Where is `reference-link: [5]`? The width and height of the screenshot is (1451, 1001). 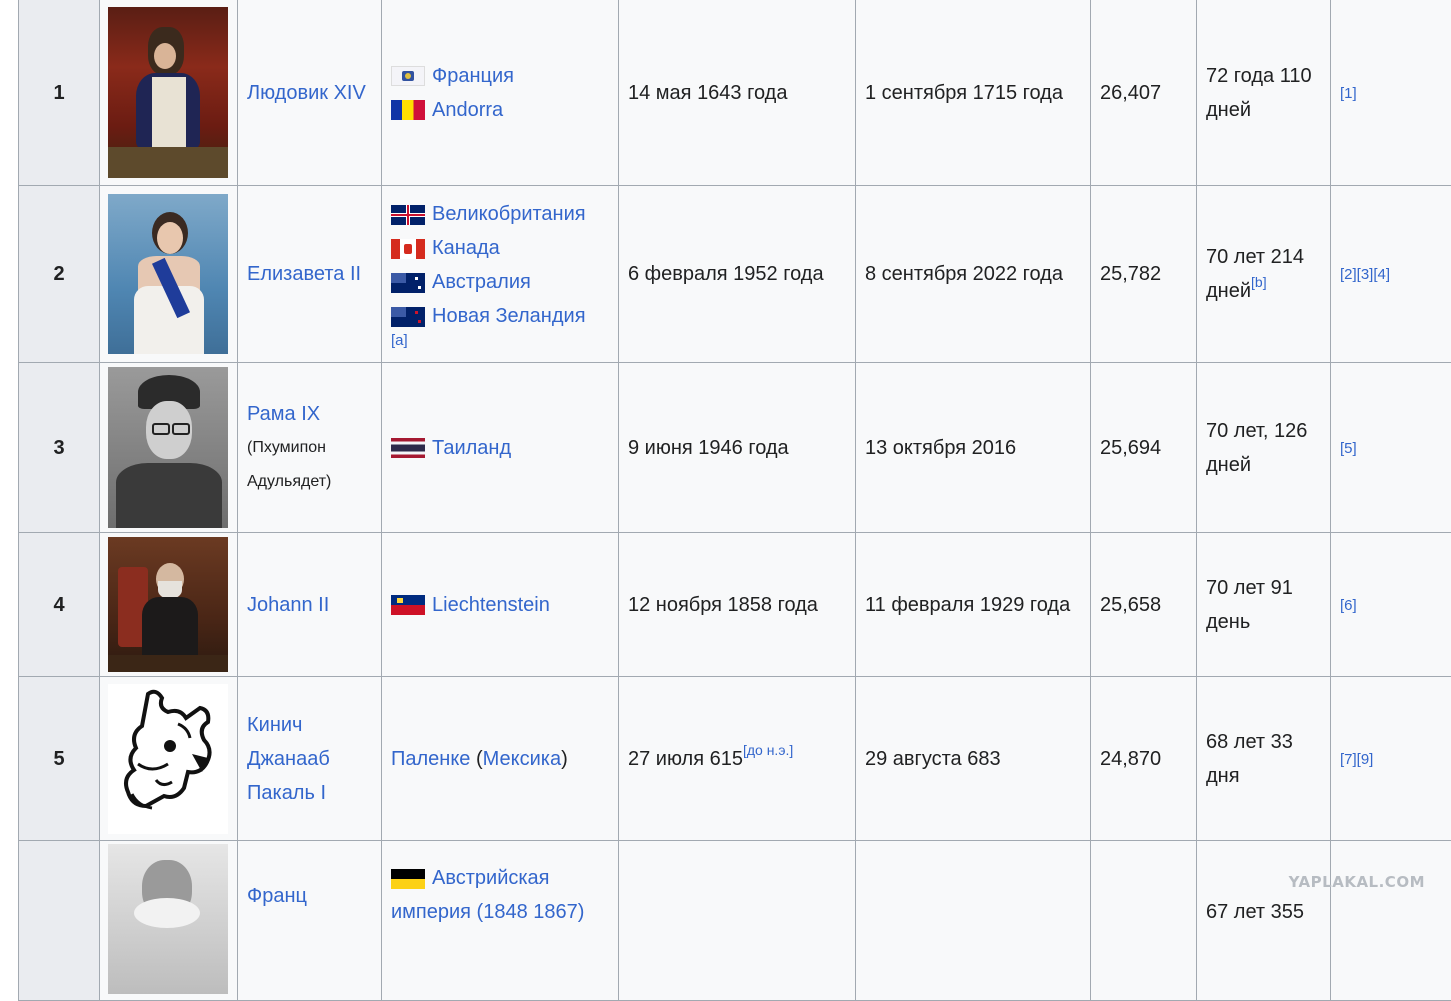 reference-link: [5] is located at coordinates (1348, 448).